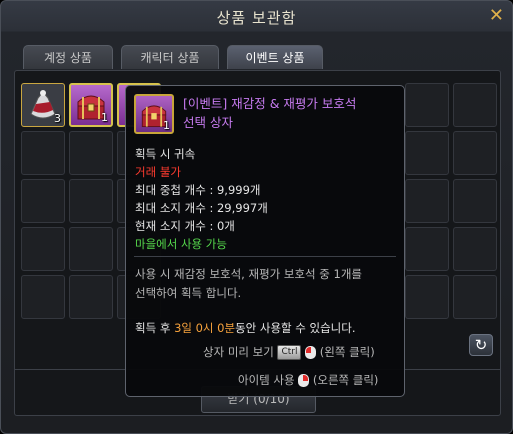  What do you see at coordinates (154, 114) in the screenshot?
I see `tooltip-item-icon: 1` at bounding box center [154, 114].